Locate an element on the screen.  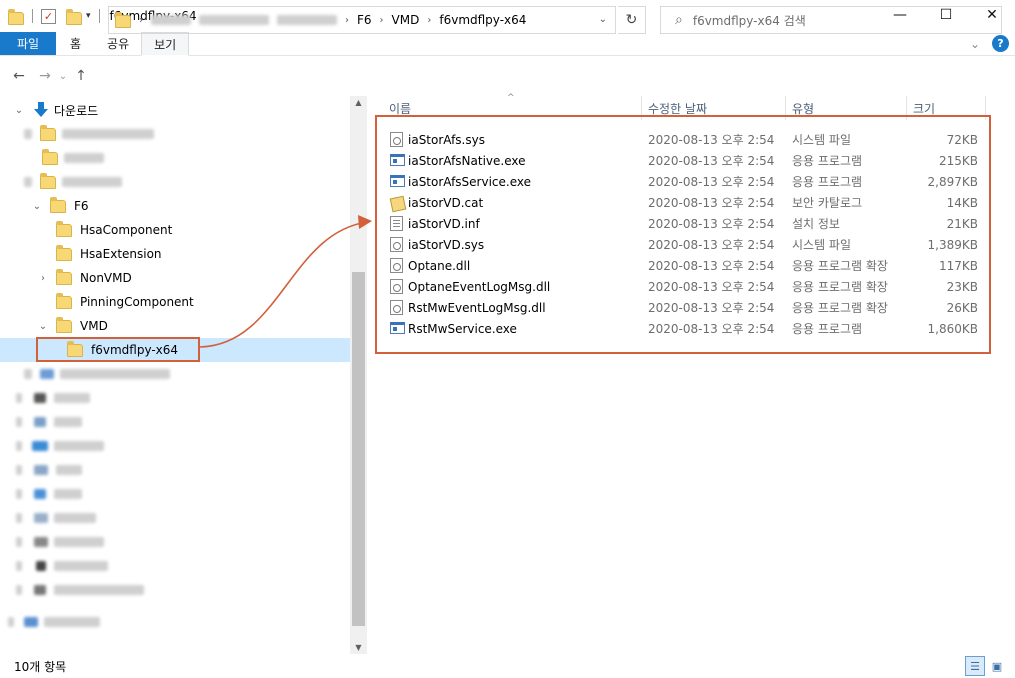
tree-item-pinningcomponent: PinningComponent is located at coordinates (175, 302).